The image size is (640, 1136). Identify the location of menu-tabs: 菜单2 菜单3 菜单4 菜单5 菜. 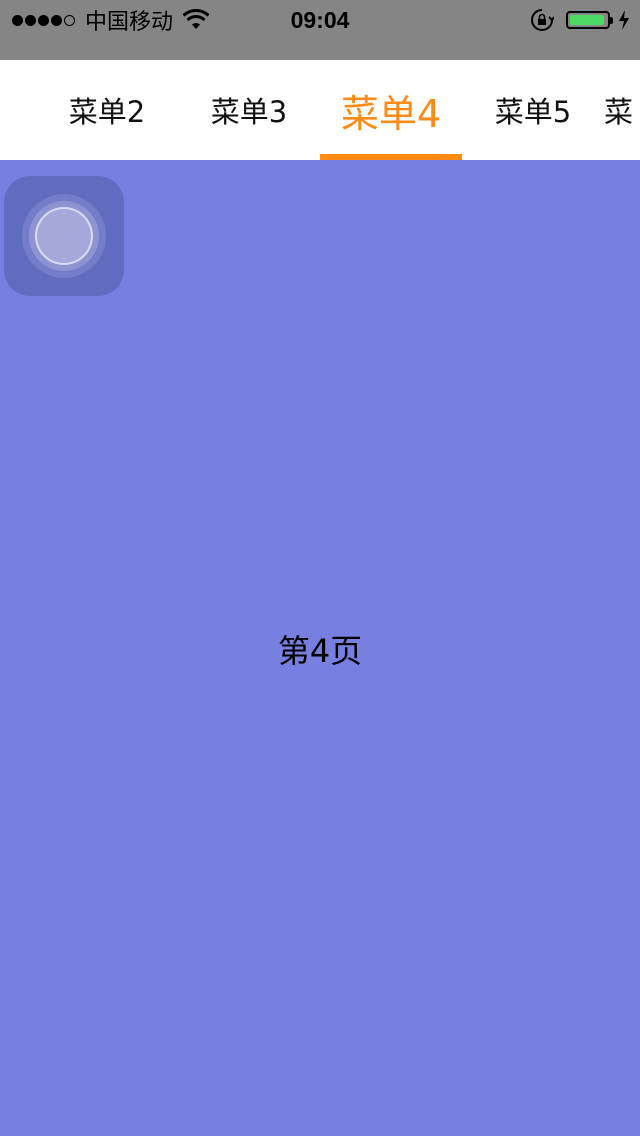
(338, 110).